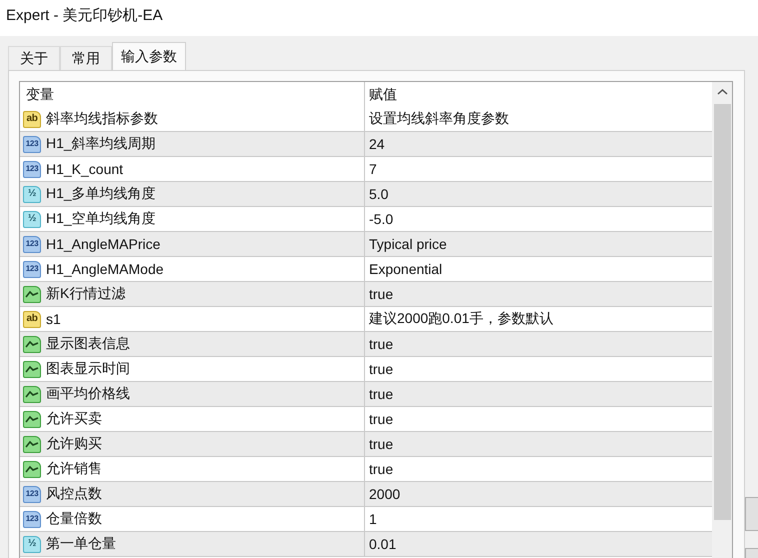 The height and width of the screenshot is (558, 758). Describe the element at coordinates (88, 369) in the screenshot. I see `parameter-name: 图表显示时间` at that location.